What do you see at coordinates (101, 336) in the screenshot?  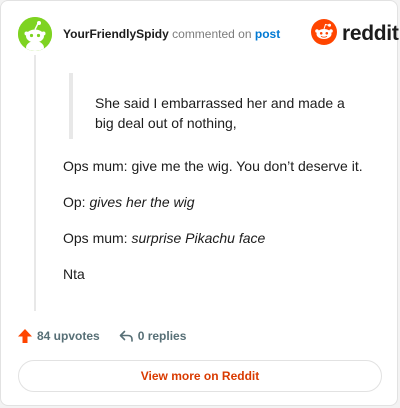 I see `comment-actions: 84 upvotes 0 replies` at bounding box center [101, 336].